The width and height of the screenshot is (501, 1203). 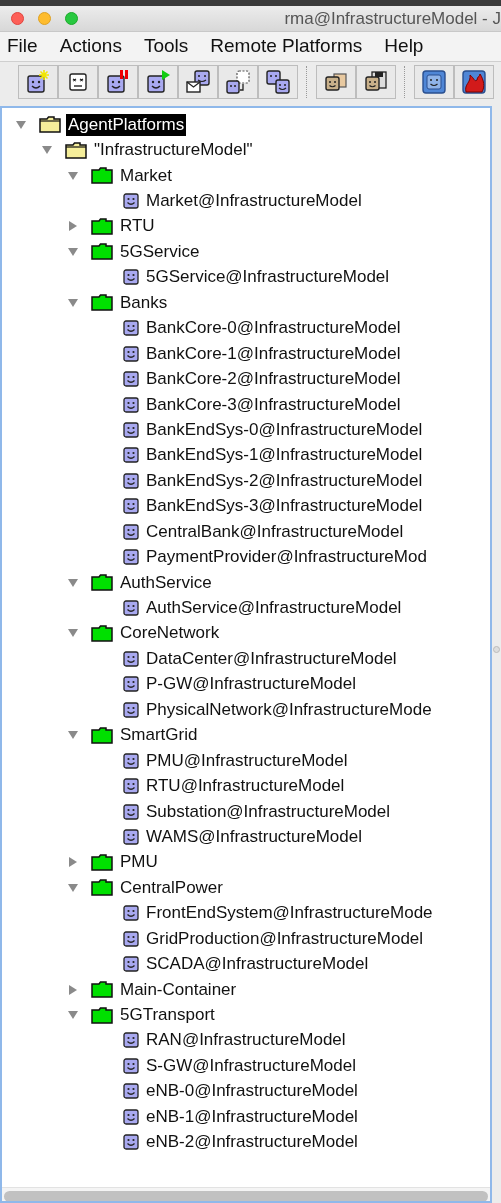 What do you see at coordinates (251, 1065) in the screenshot?
I see `agent-label: S-GW@InfrastructureModel` at bounding box center [251, 1065].